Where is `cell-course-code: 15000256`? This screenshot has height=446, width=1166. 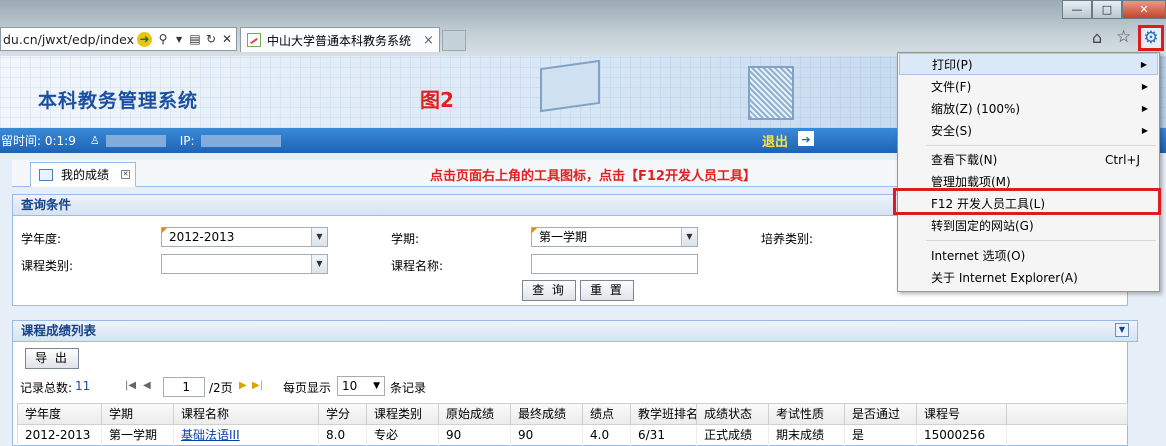 cell-course-code: 15000256 is located at coordinates (962, 435).